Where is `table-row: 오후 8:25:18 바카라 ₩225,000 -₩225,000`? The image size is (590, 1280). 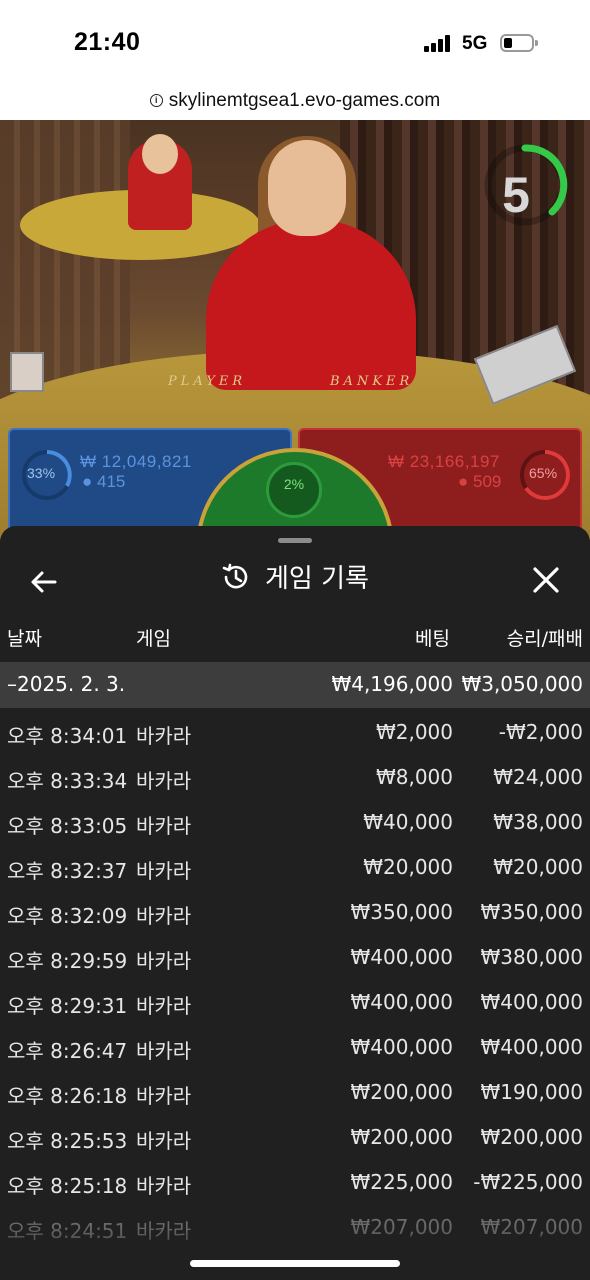 table-row: 오후 8:25:18 바카라 ₩225,000 -₩225,000 is located at coordinates (295, 1184).